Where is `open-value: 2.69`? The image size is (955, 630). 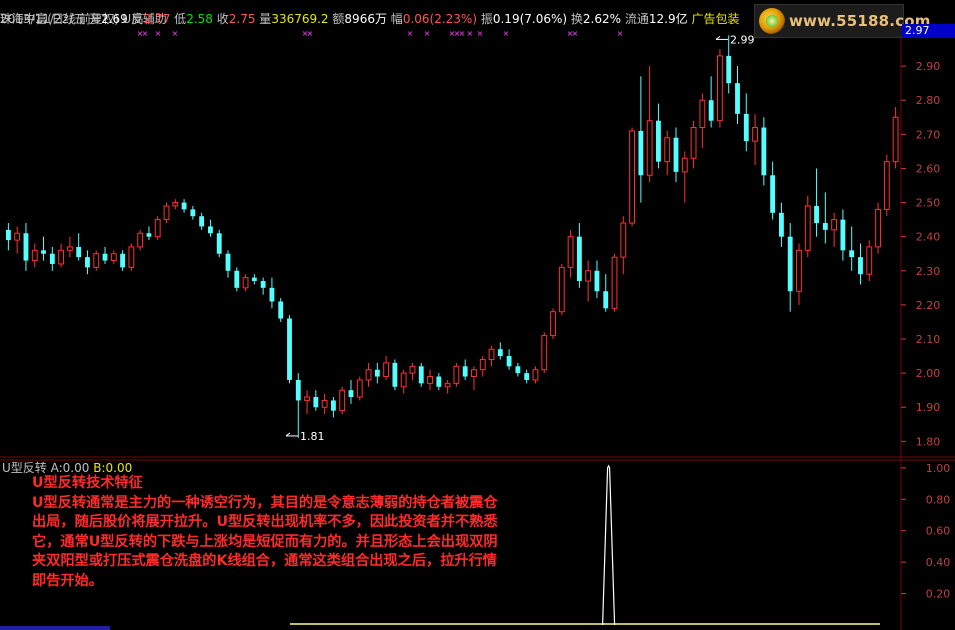
open-value: 2.69 is located at coordinates (114, 19).